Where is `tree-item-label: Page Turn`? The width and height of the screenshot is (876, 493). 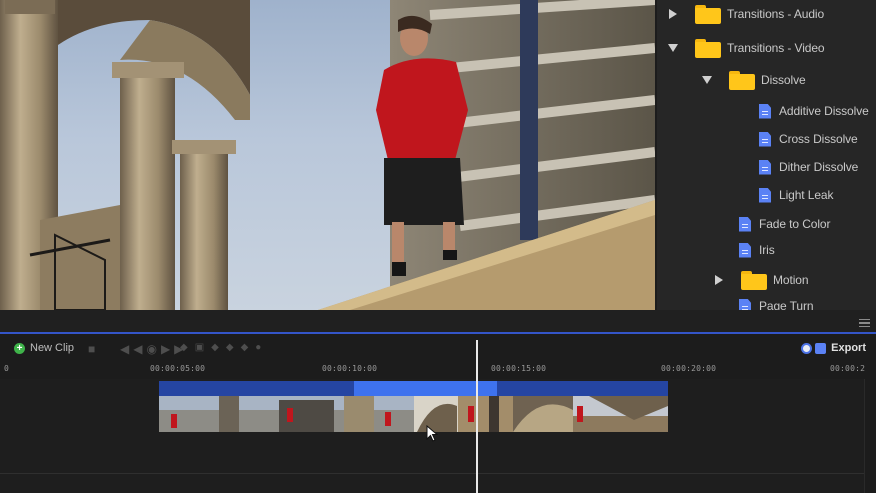 tree-item-label: Page Turn is located at coordinates (786, 304).